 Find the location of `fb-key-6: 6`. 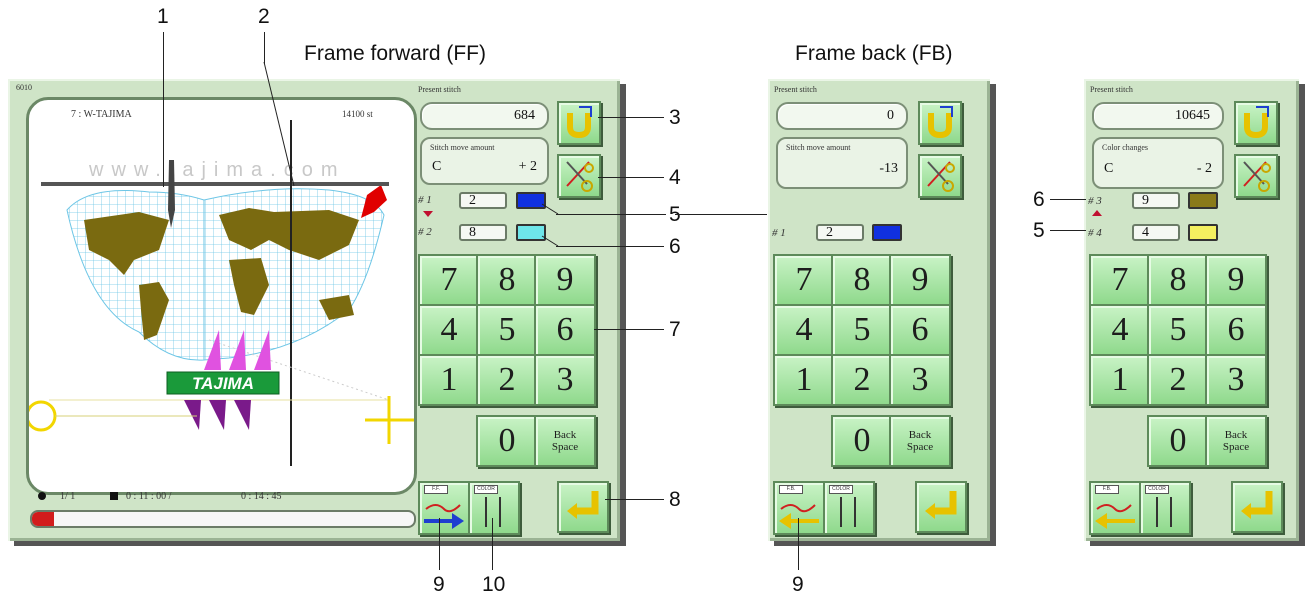

fb-key-6: 6 is located at coordinates (920, 330).